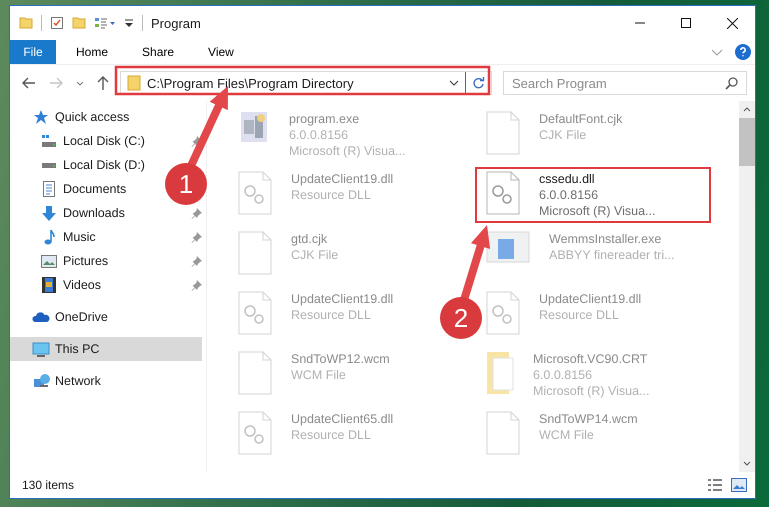 This screenshot has height=507, width=769. I want to click on large-icons-view-icon, so click(739, 485).